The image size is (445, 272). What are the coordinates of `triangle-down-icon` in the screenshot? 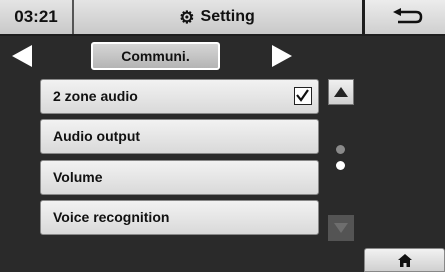 It's located at (341, 228).